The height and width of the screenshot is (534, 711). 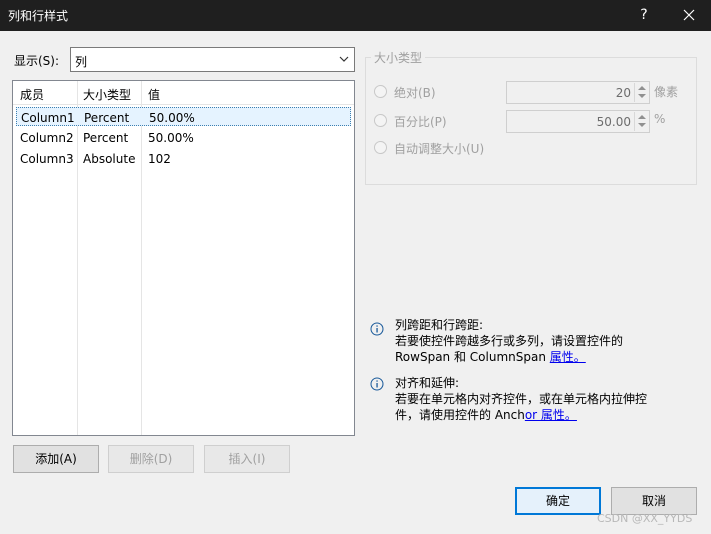 I want to click on autosize-label: 自动调整大小(U), so click(x=439, y=149).